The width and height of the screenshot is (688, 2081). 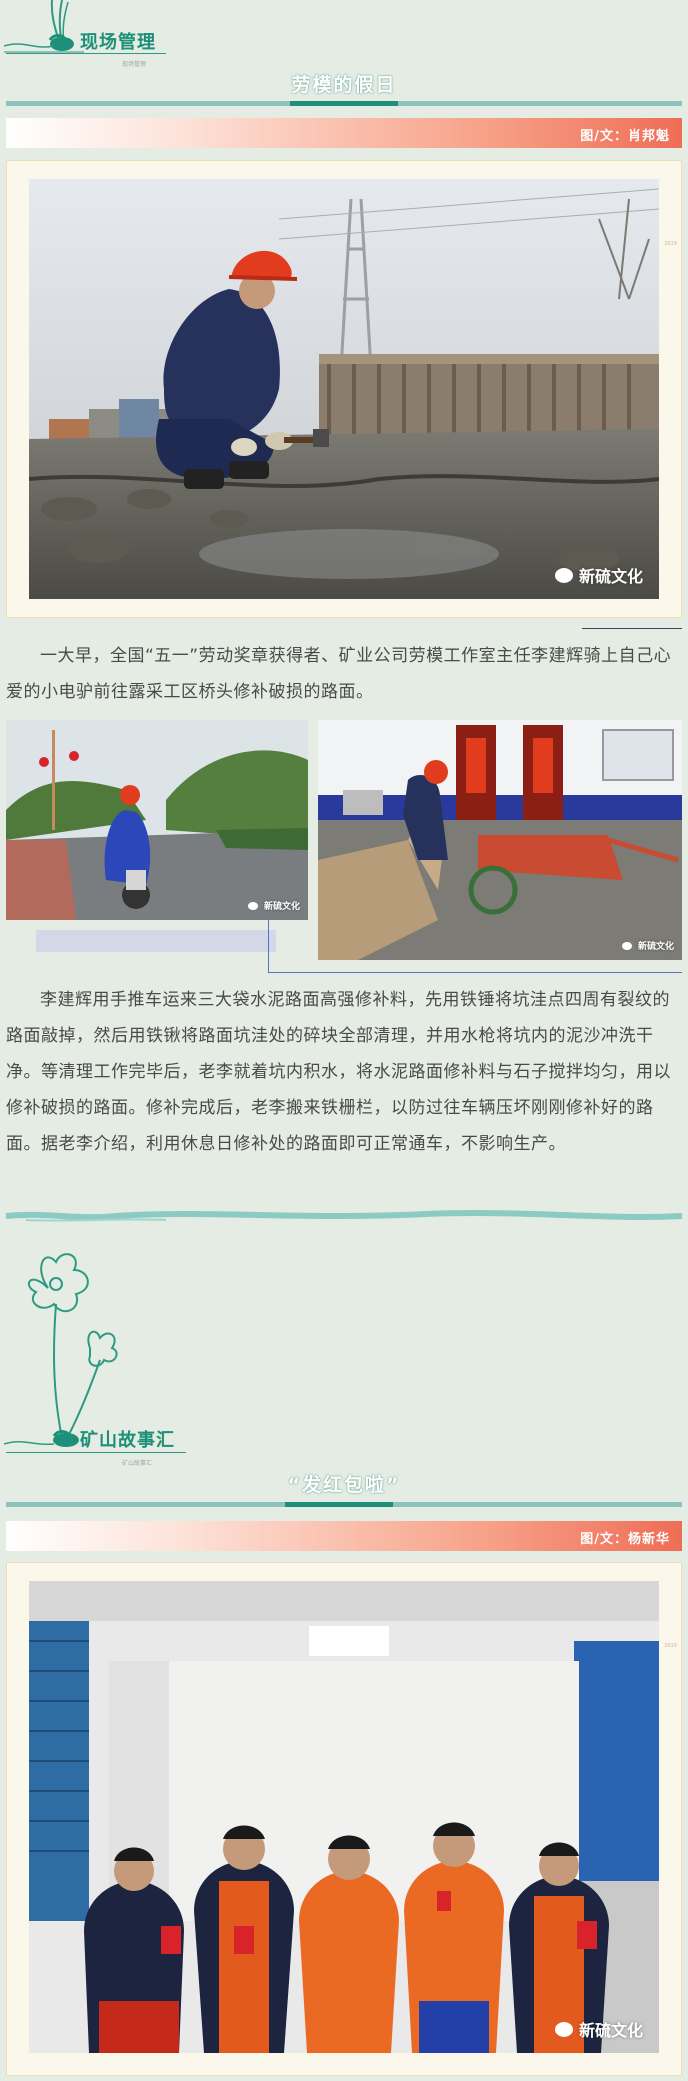 I want to click on decorative-block, so click(x=156, y=941).